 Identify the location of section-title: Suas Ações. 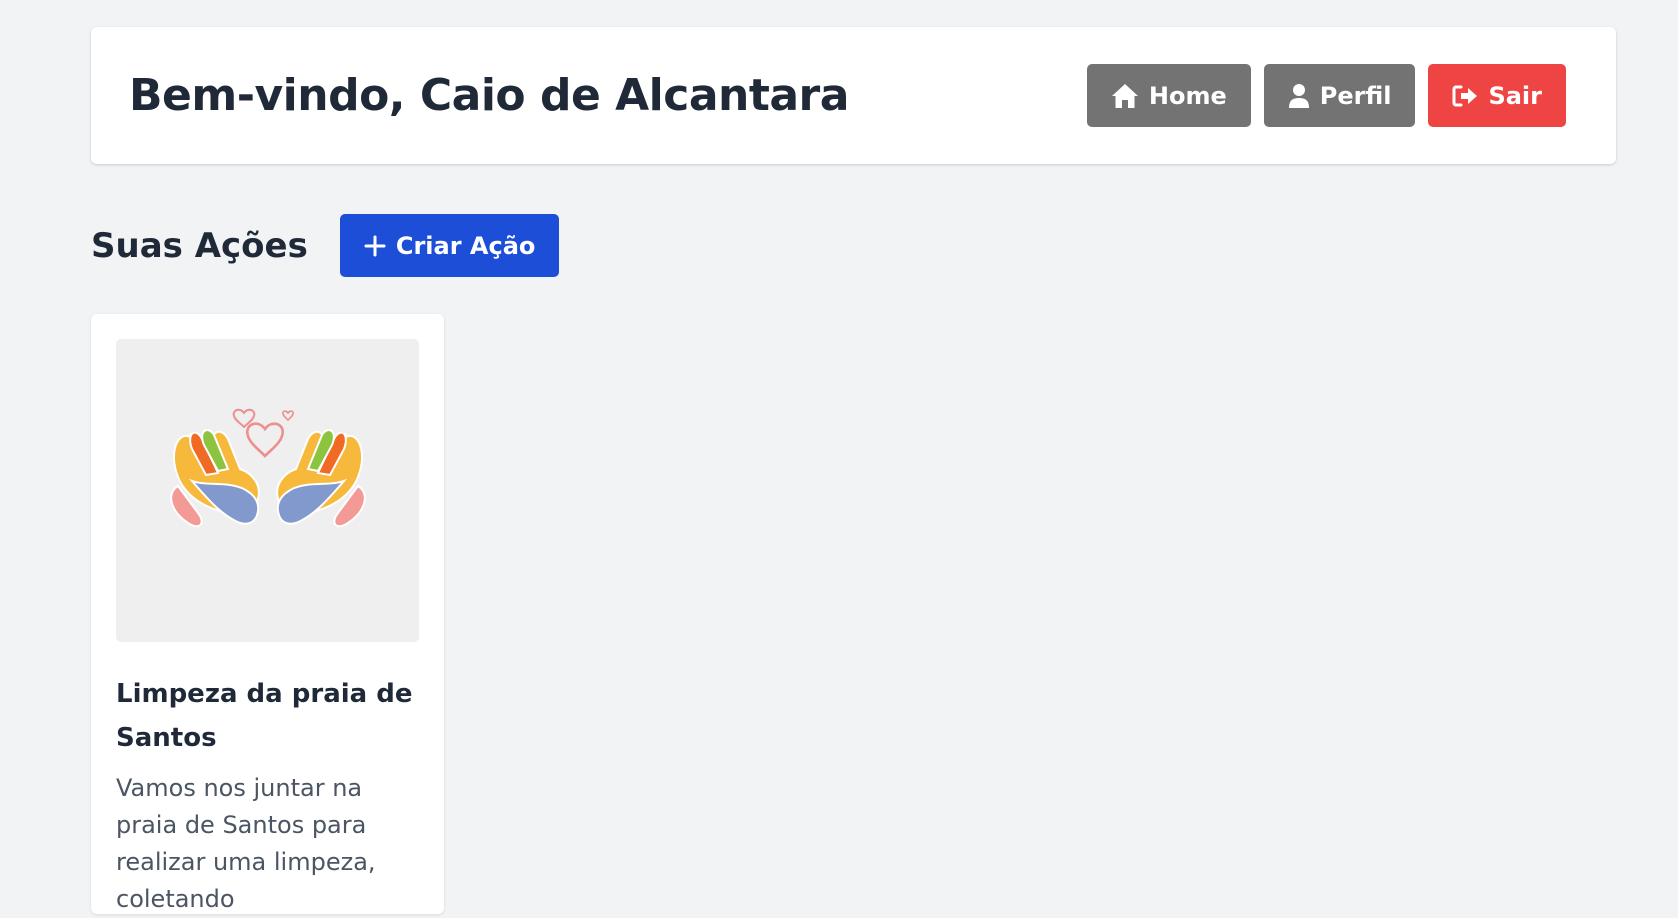
(199, 245).